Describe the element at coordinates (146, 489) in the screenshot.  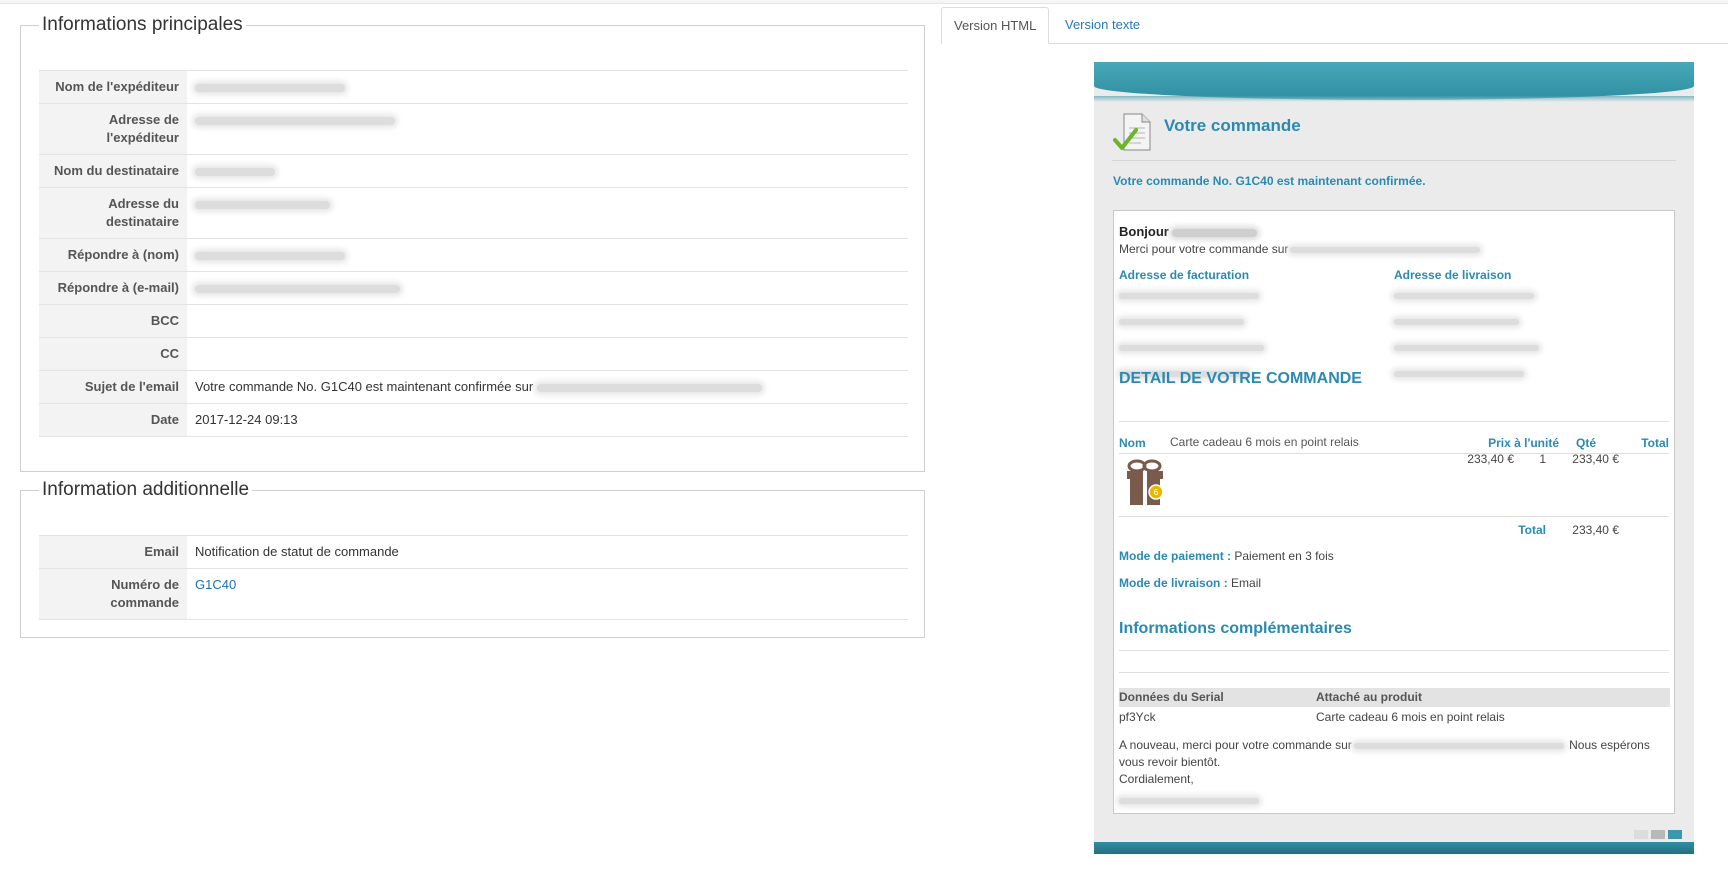
I see `extra-info-legend: Information additionnelle` at that location.